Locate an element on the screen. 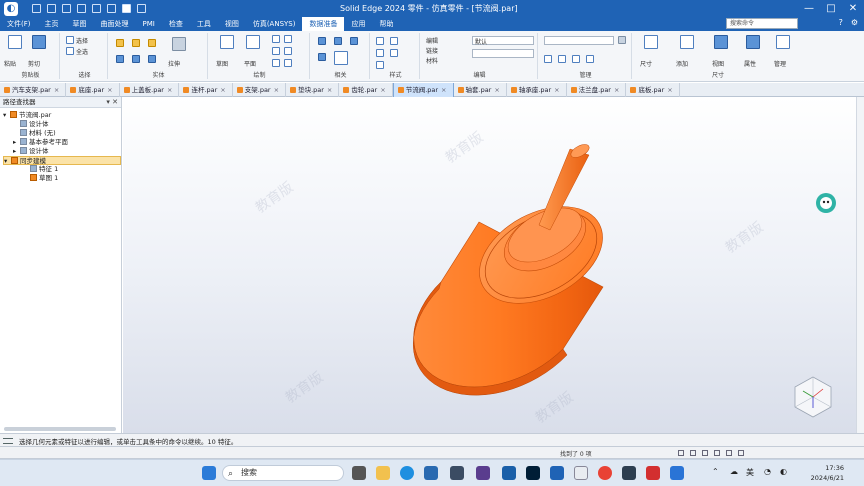  print-icon is located at coordinates (111, 8).